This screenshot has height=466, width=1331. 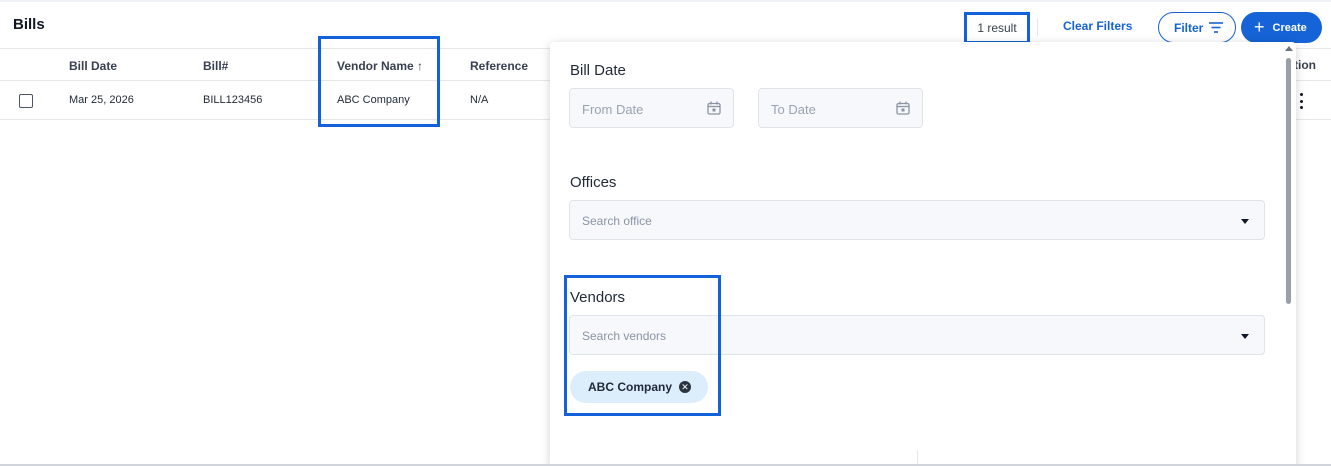 I want to click on column-header-bill-date: Bill Date, so click(x=93, y=66).